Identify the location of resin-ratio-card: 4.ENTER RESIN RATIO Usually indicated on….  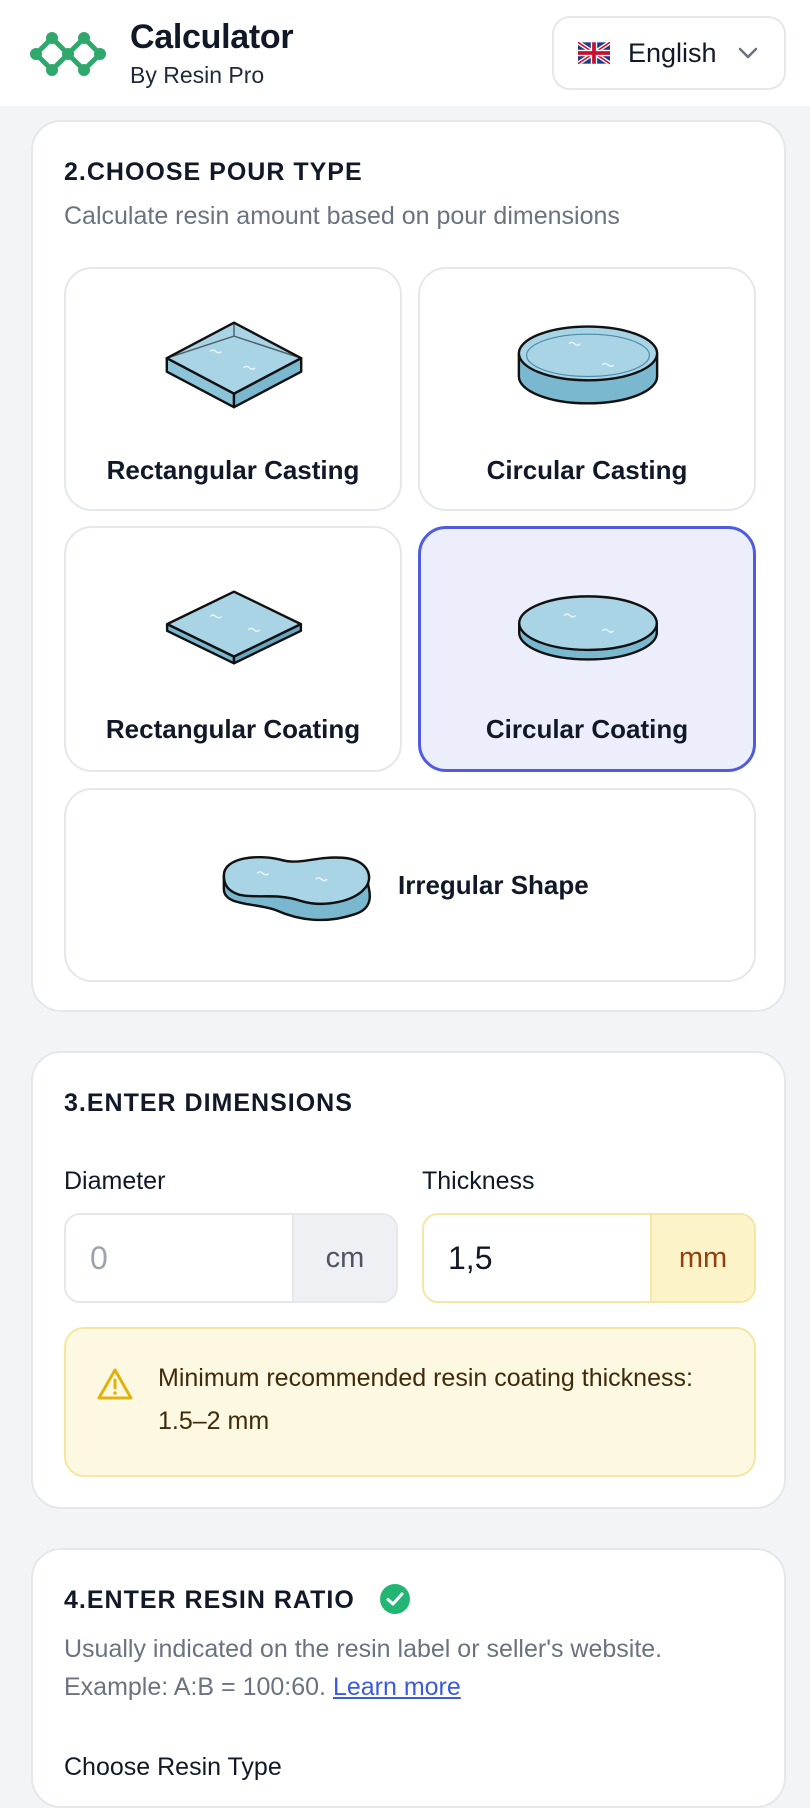
(408, 1678).